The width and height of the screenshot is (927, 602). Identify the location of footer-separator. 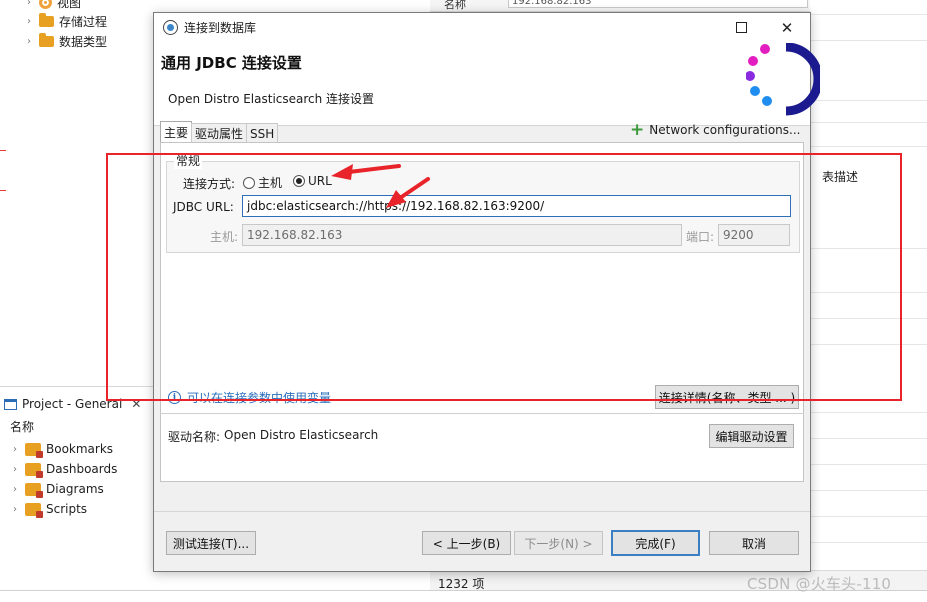
(482, 511).